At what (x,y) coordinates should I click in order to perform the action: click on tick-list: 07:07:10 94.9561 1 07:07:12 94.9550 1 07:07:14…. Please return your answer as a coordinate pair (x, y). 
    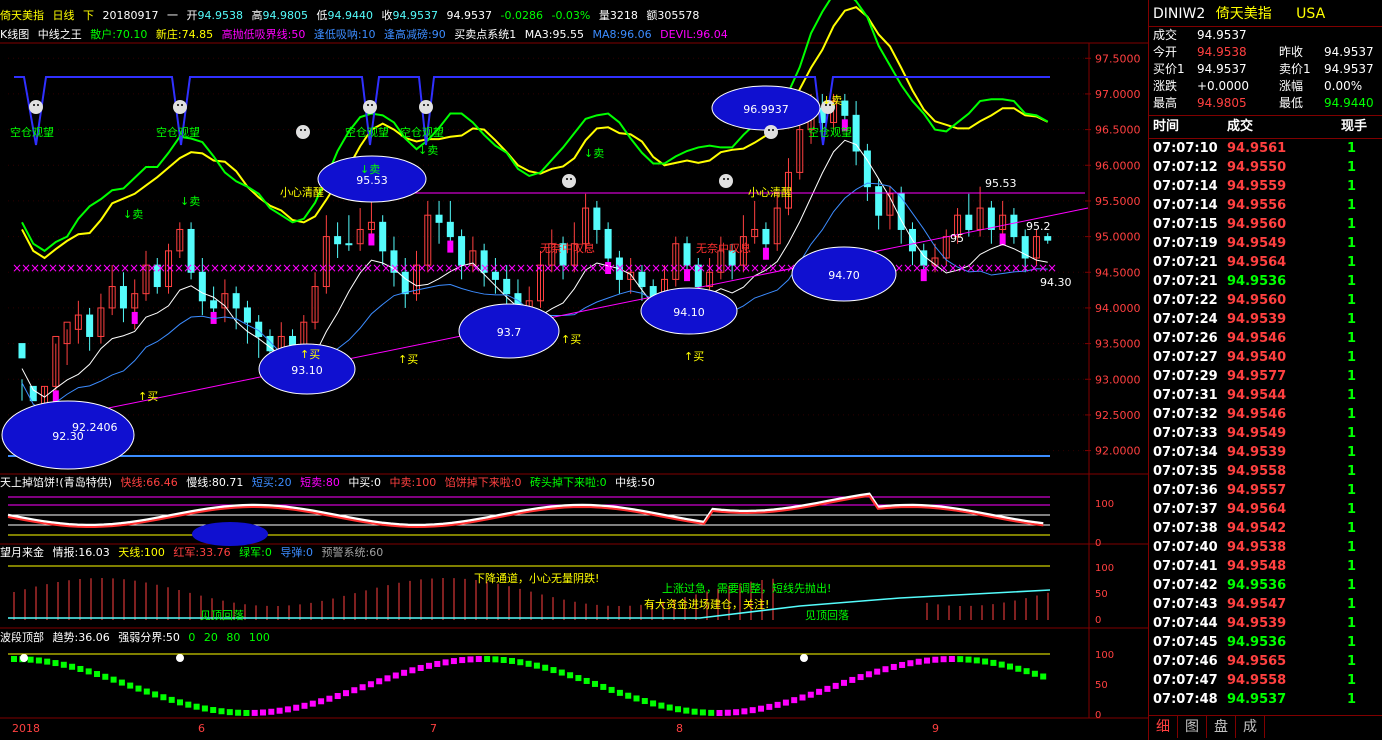
    Looking at the image, I should click on (1265, 424).